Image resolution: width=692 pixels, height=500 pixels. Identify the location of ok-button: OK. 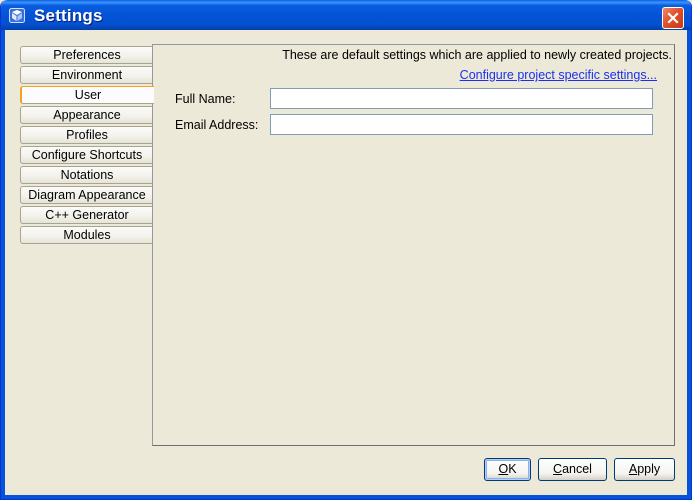
(507, 469).